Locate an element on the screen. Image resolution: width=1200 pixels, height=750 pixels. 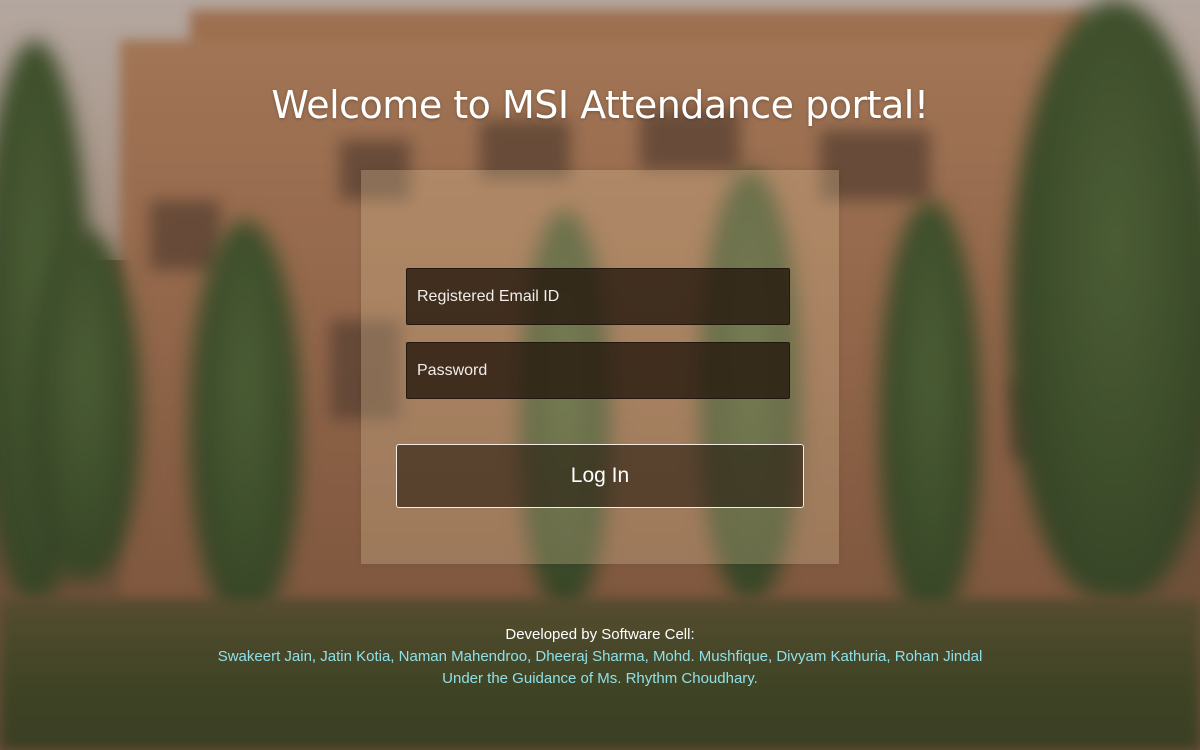
developed-by-text: Developed by Software Cell: is located at coordinates (600, 634).